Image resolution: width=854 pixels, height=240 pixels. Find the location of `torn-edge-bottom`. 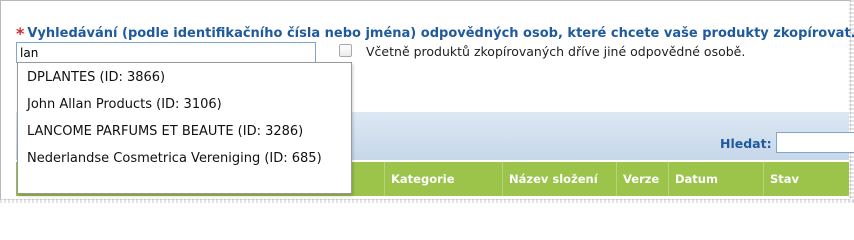

torn-edge-bottom is located at coordinates (427, 201).